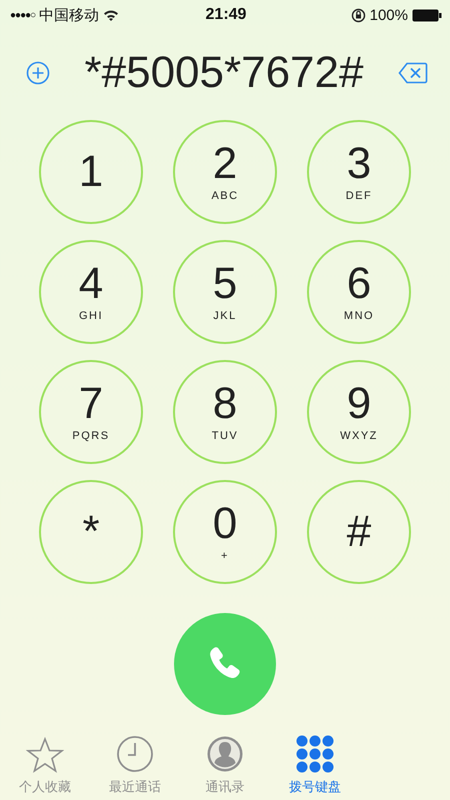 This screenshot has width=450, height=800. What do you see at coordinates (91, 412) in the screenshot?
I see `keypad-key: 7 PQRS` at bounding box center [91, 412].